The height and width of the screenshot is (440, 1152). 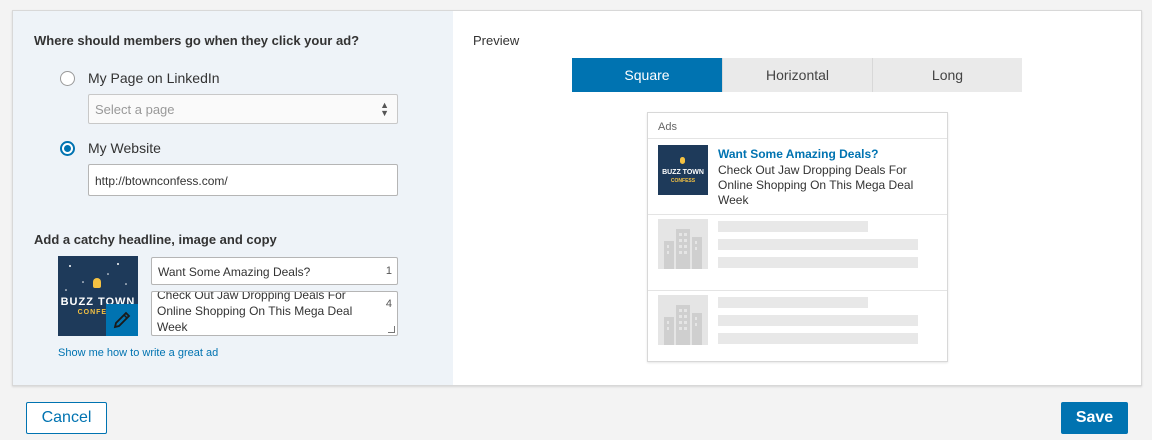 What do you see at coordinates (388, 304) in the screenshot?
I see `copy-counter: 4` at bounding box center [388, 304].